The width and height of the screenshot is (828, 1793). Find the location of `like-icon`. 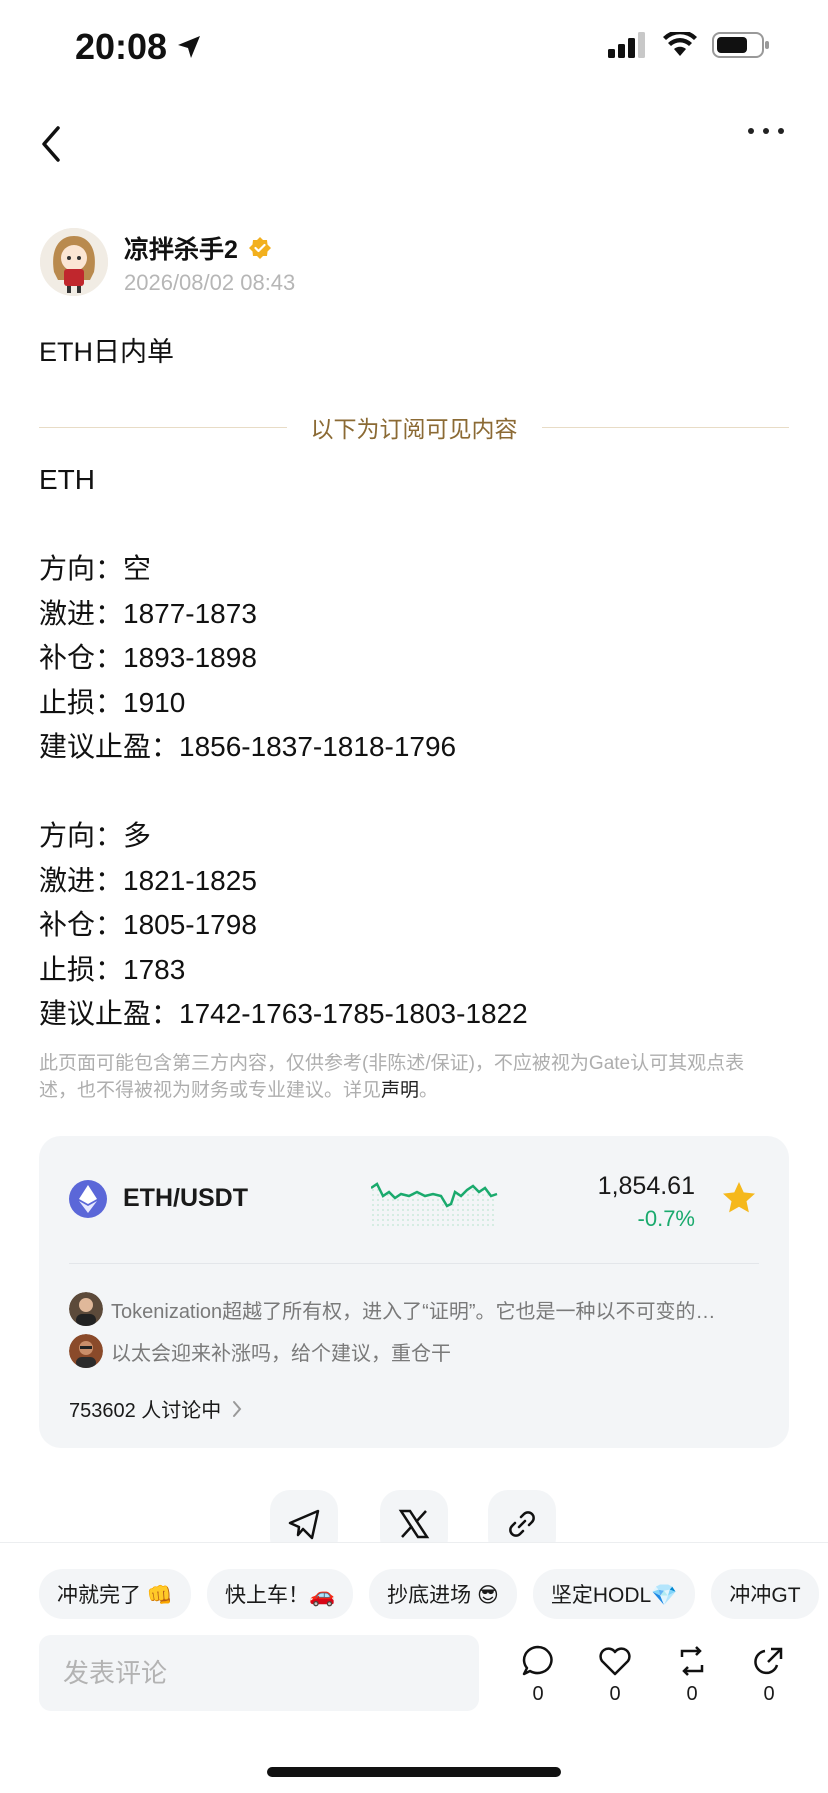

like-icon is located at coordinates (615, 1661).